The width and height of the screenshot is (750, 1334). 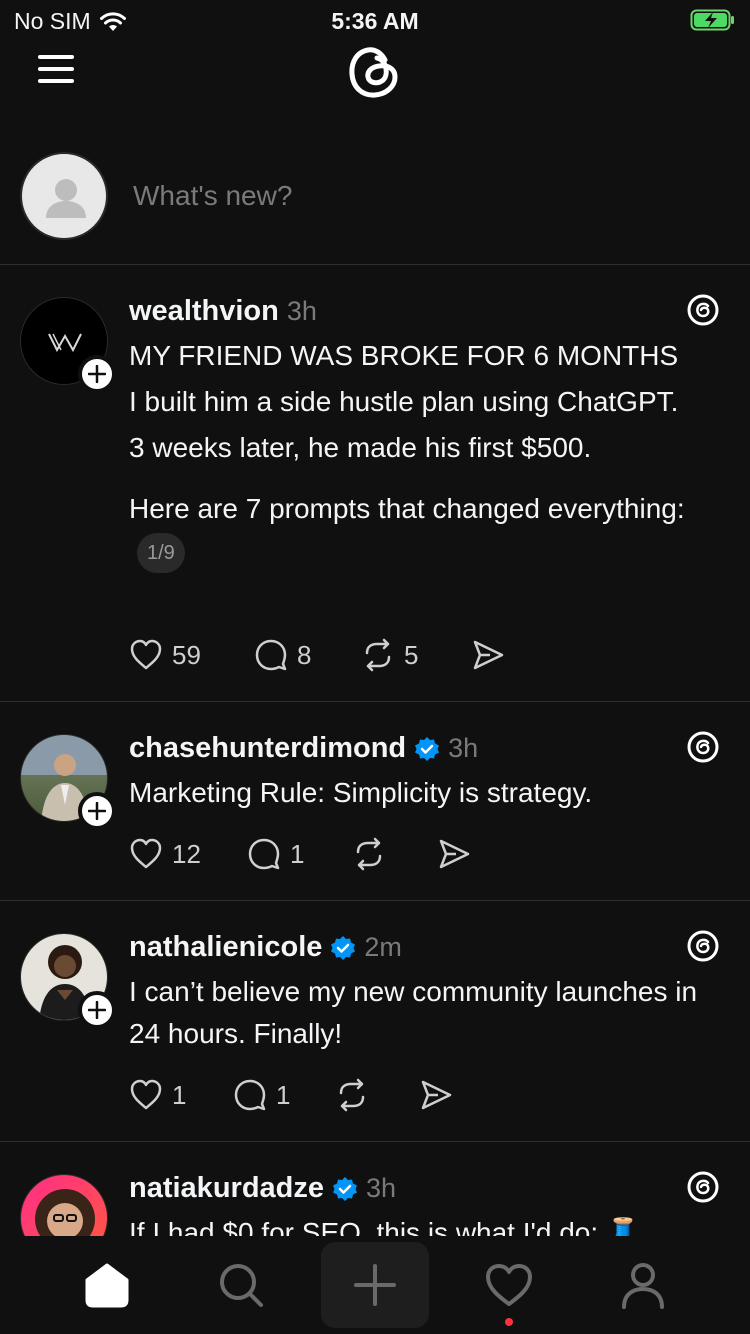 What do you see at coordinates (64, 196) in the screenshot?
I see `my-avatar` at bounding box center [64, 196].